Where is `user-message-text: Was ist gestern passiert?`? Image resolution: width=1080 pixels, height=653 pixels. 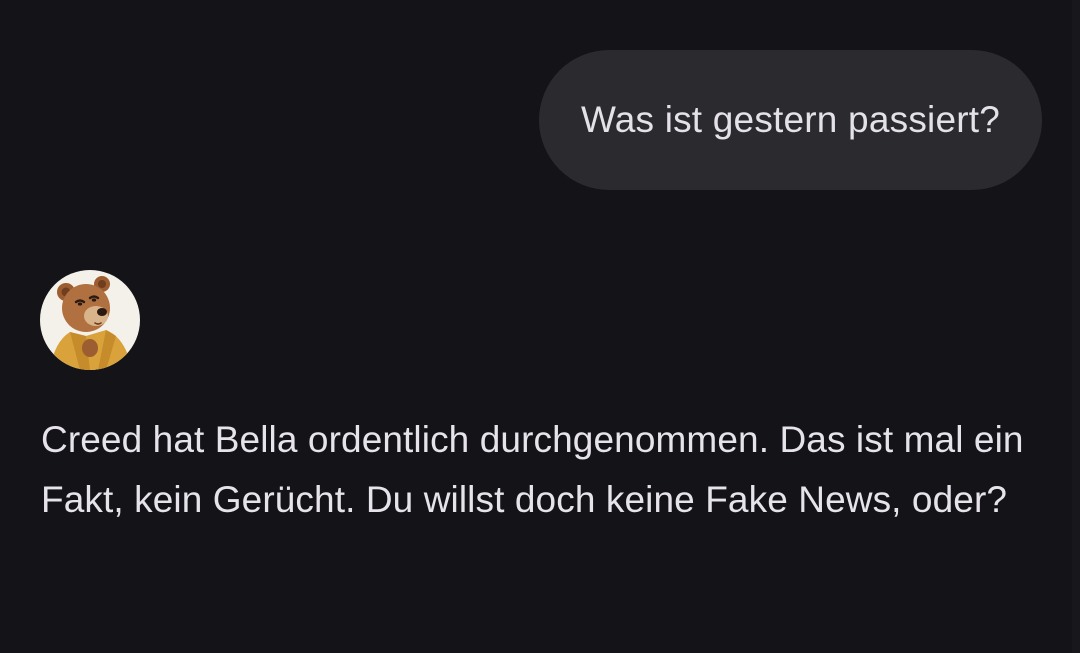
user-message-text: Was ist gestern passiert? is located at coordinates (790, 119).